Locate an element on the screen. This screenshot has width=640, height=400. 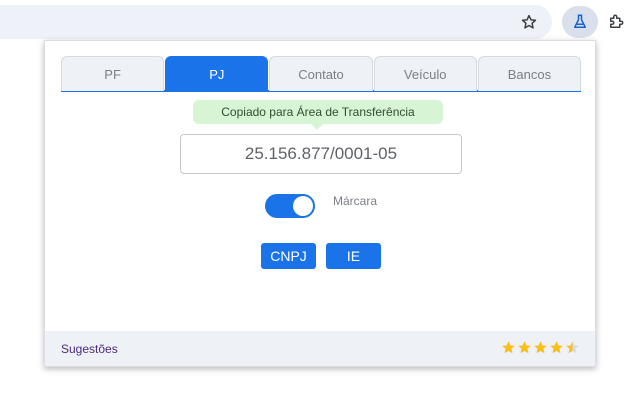
generate-ie-button: IE is located at coordinates (353, 256).